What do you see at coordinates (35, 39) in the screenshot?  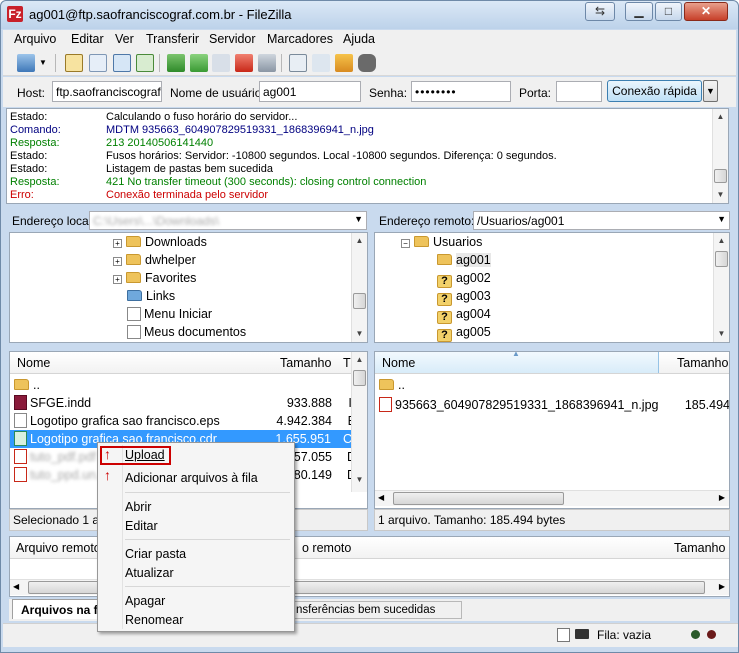 I see `menu-arquivo: Arquivo` at bounding box center [35, 39].